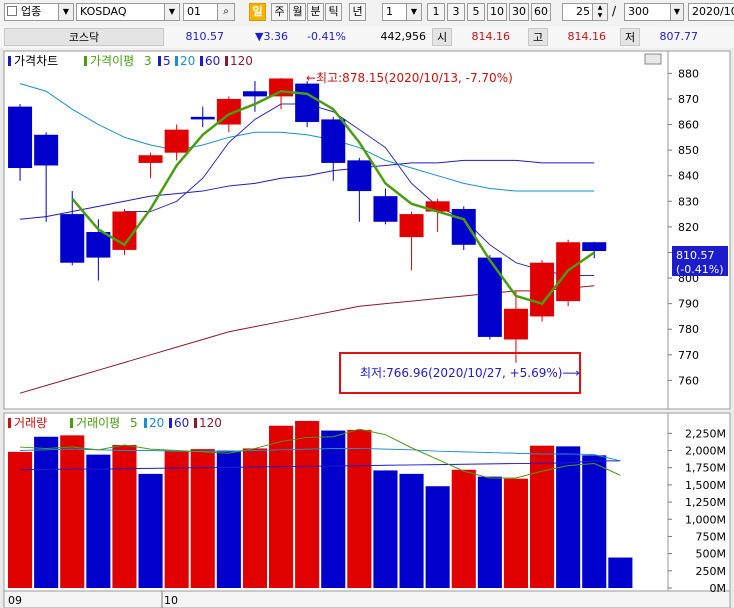  What do you see at coordinates (679, 36) in the screenshot?
I see `low-price: 807.77` at bounding box center [679, 36].